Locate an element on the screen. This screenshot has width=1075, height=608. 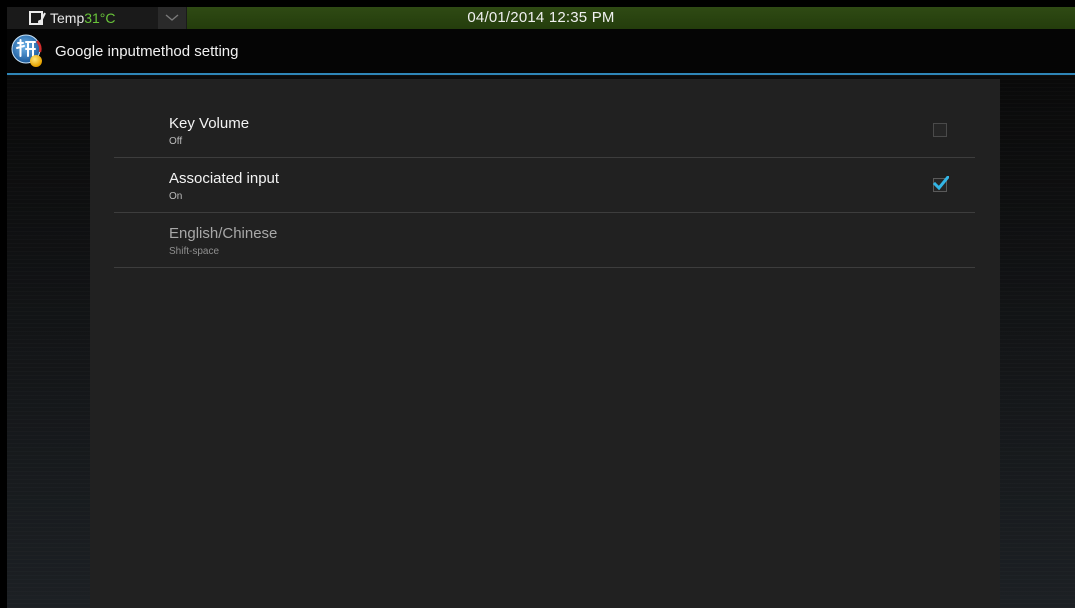
pref-associated-input: Associated input On is located at coordinates (544, 185).